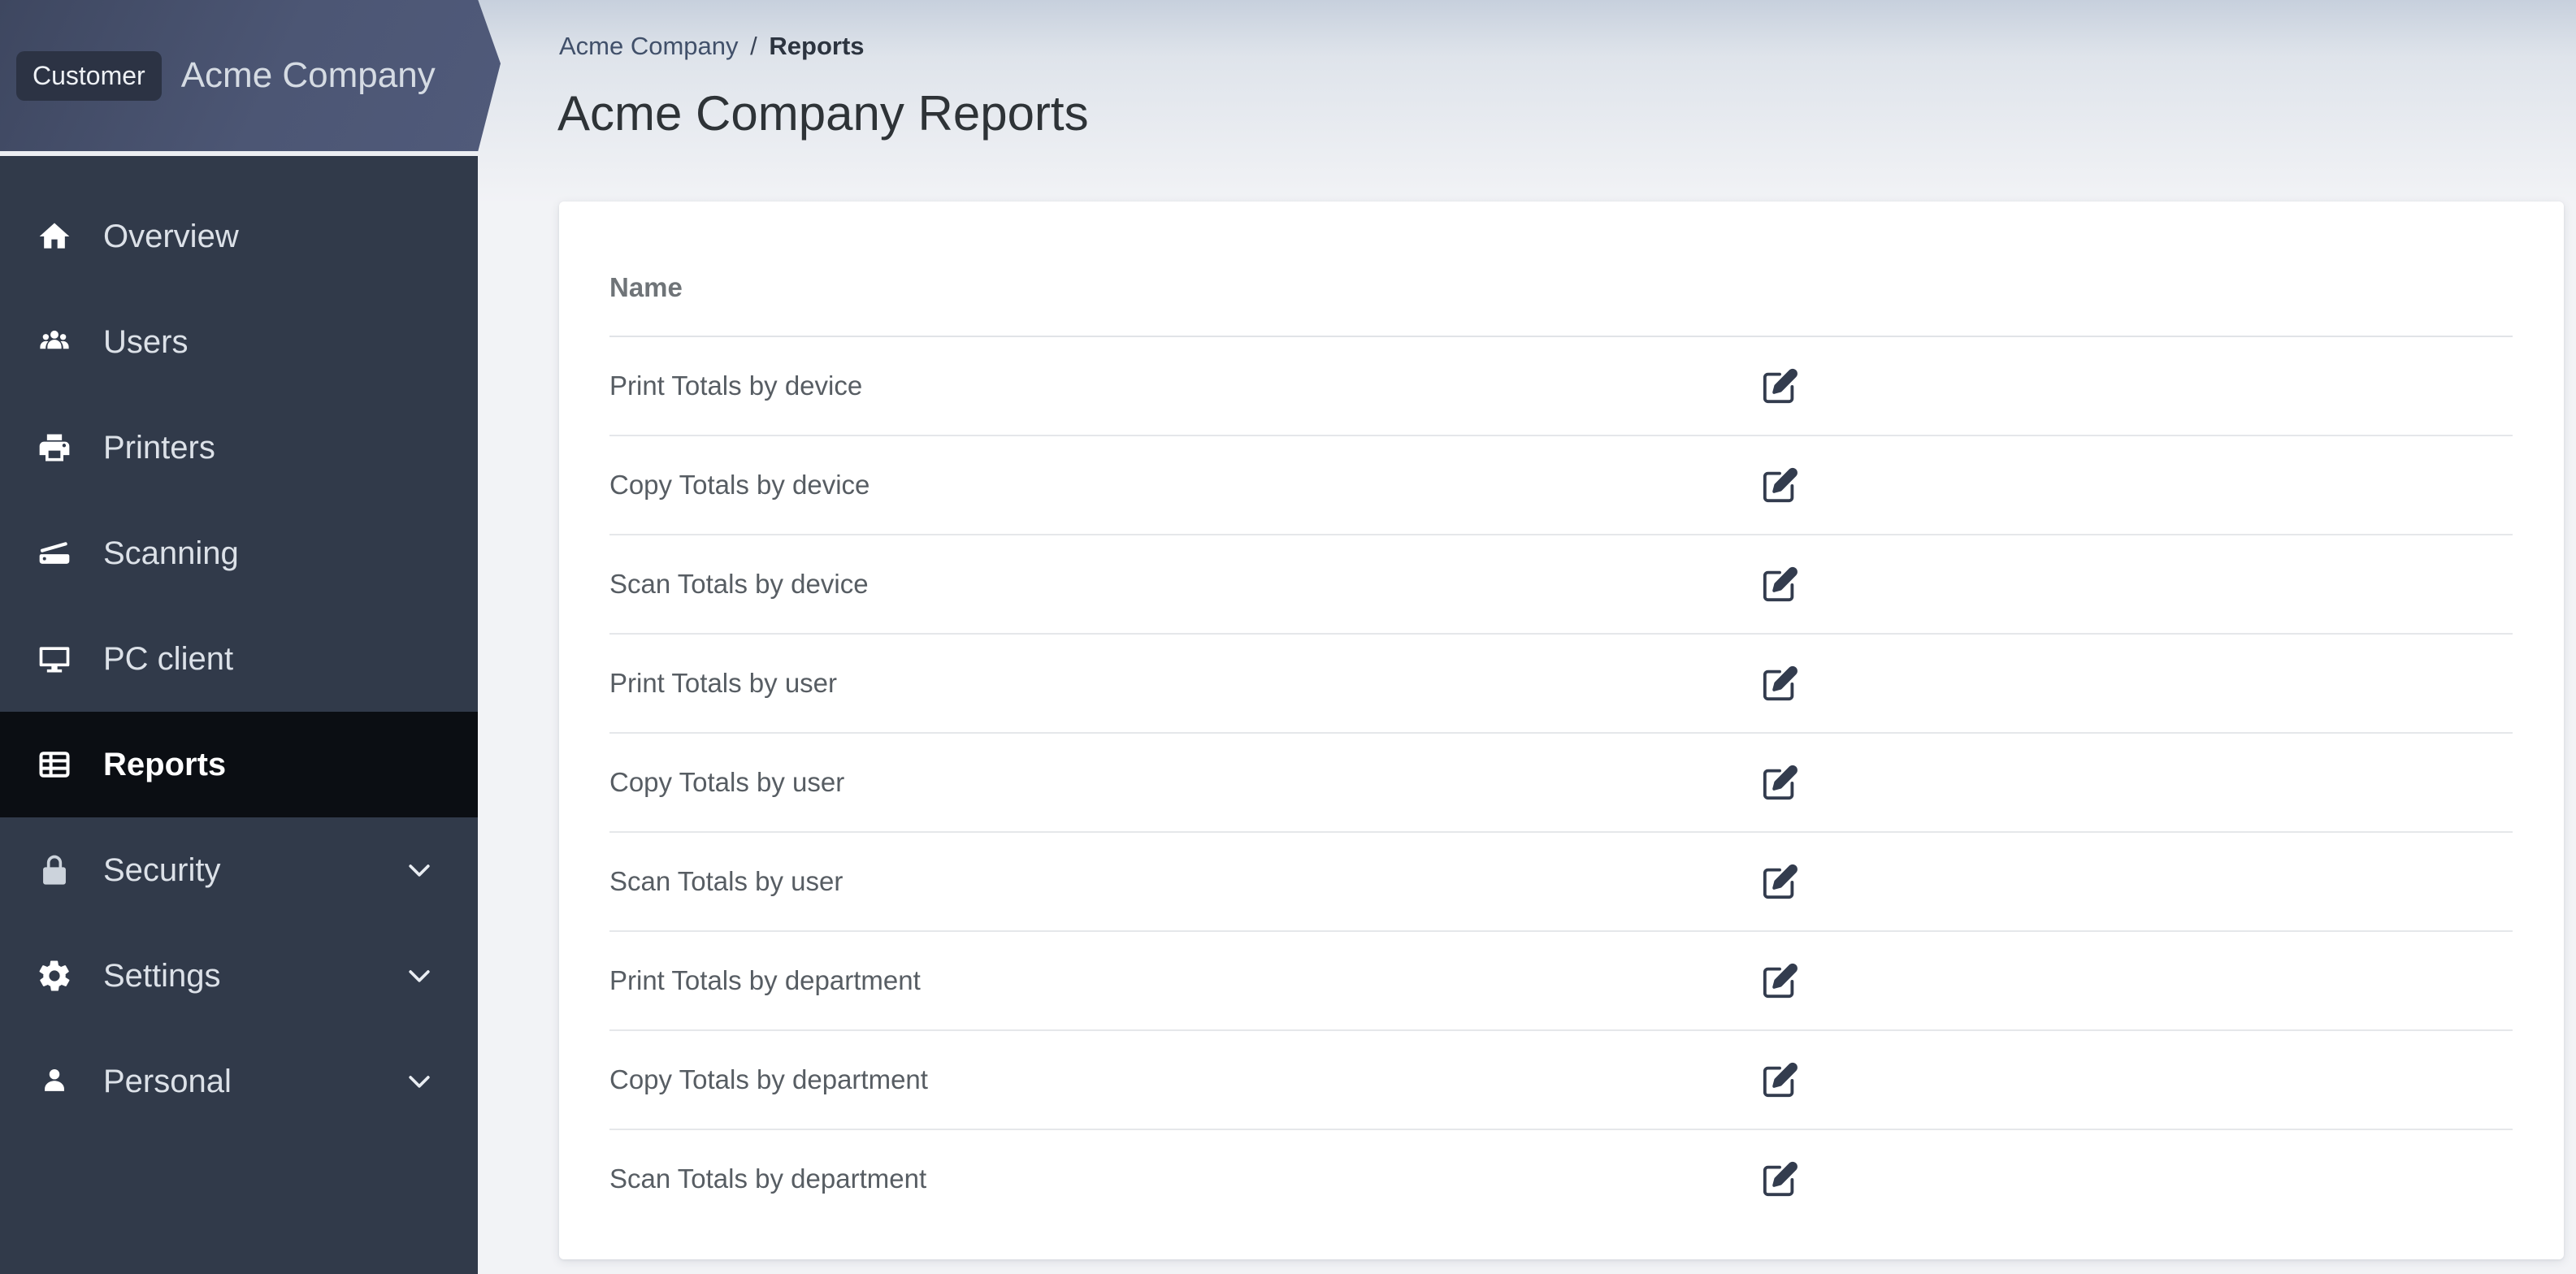 The height and width of the screenshot is (1274, 2576). What do you see at coordinates (159, 448) in the screenshot?
I see `sidebar-item-label: Printers` at bounding box center [159, 448].